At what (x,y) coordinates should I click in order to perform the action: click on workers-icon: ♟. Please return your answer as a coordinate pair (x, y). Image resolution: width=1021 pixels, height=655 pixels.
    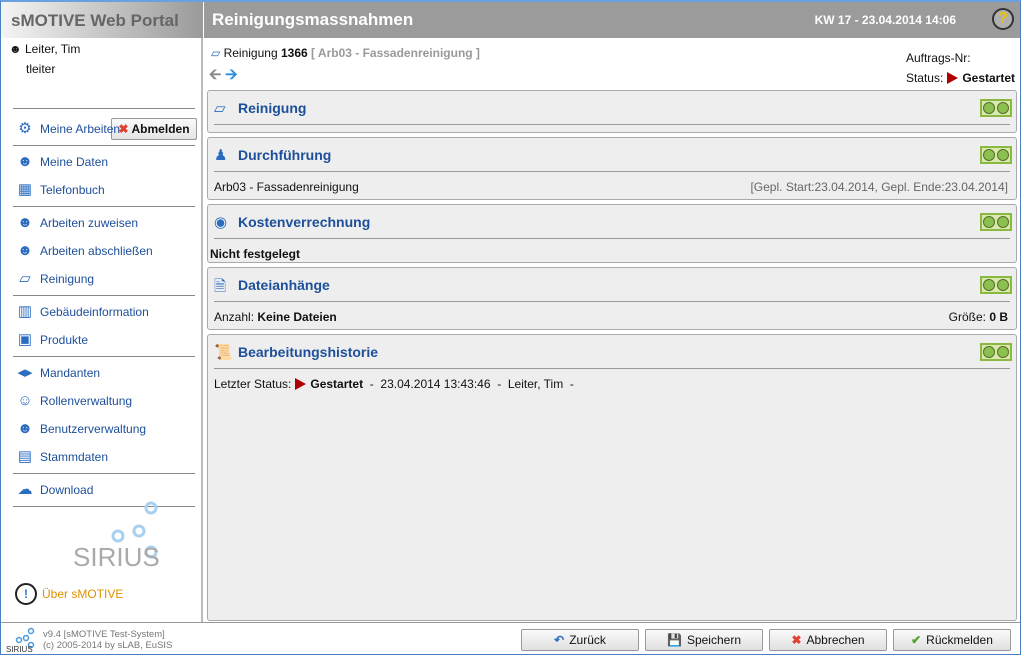
    Looking at the image, I should click on (221, 155).